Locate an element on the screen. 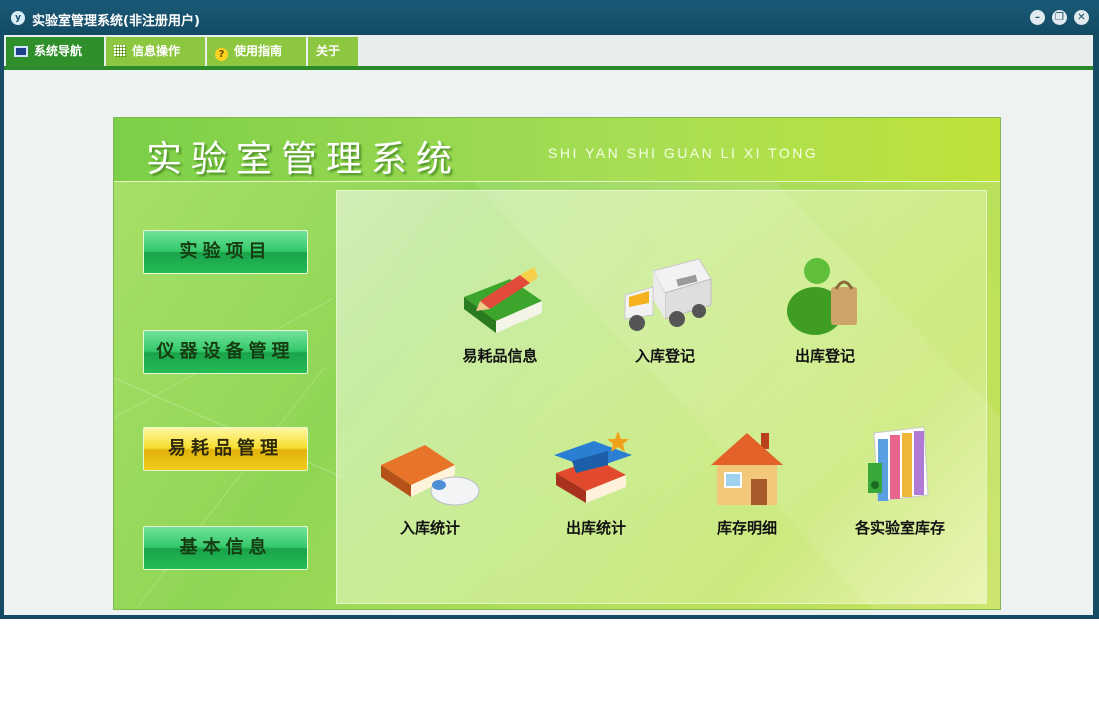 This screenshot has height=723, width=1099. nav-button-equipment-management: 仪器设备管理 is located at coordinates (225, 352).